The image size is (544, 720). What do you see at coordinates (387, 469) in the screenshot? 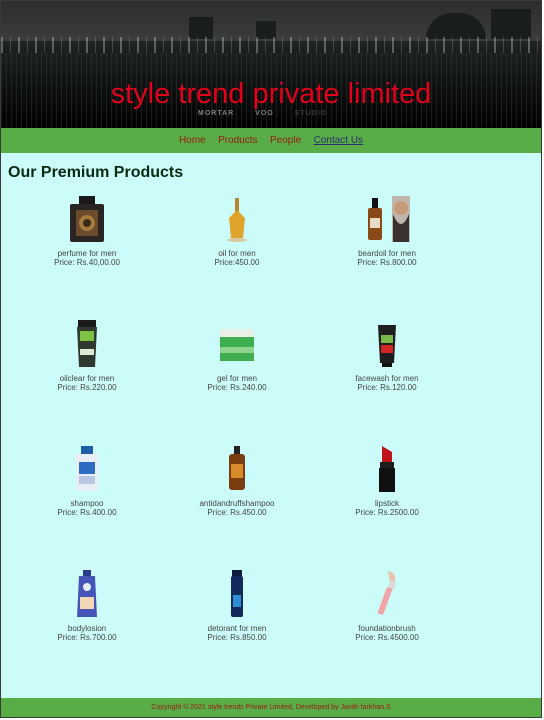
I see `lipstick-icon` at bounding box center [387, 469].